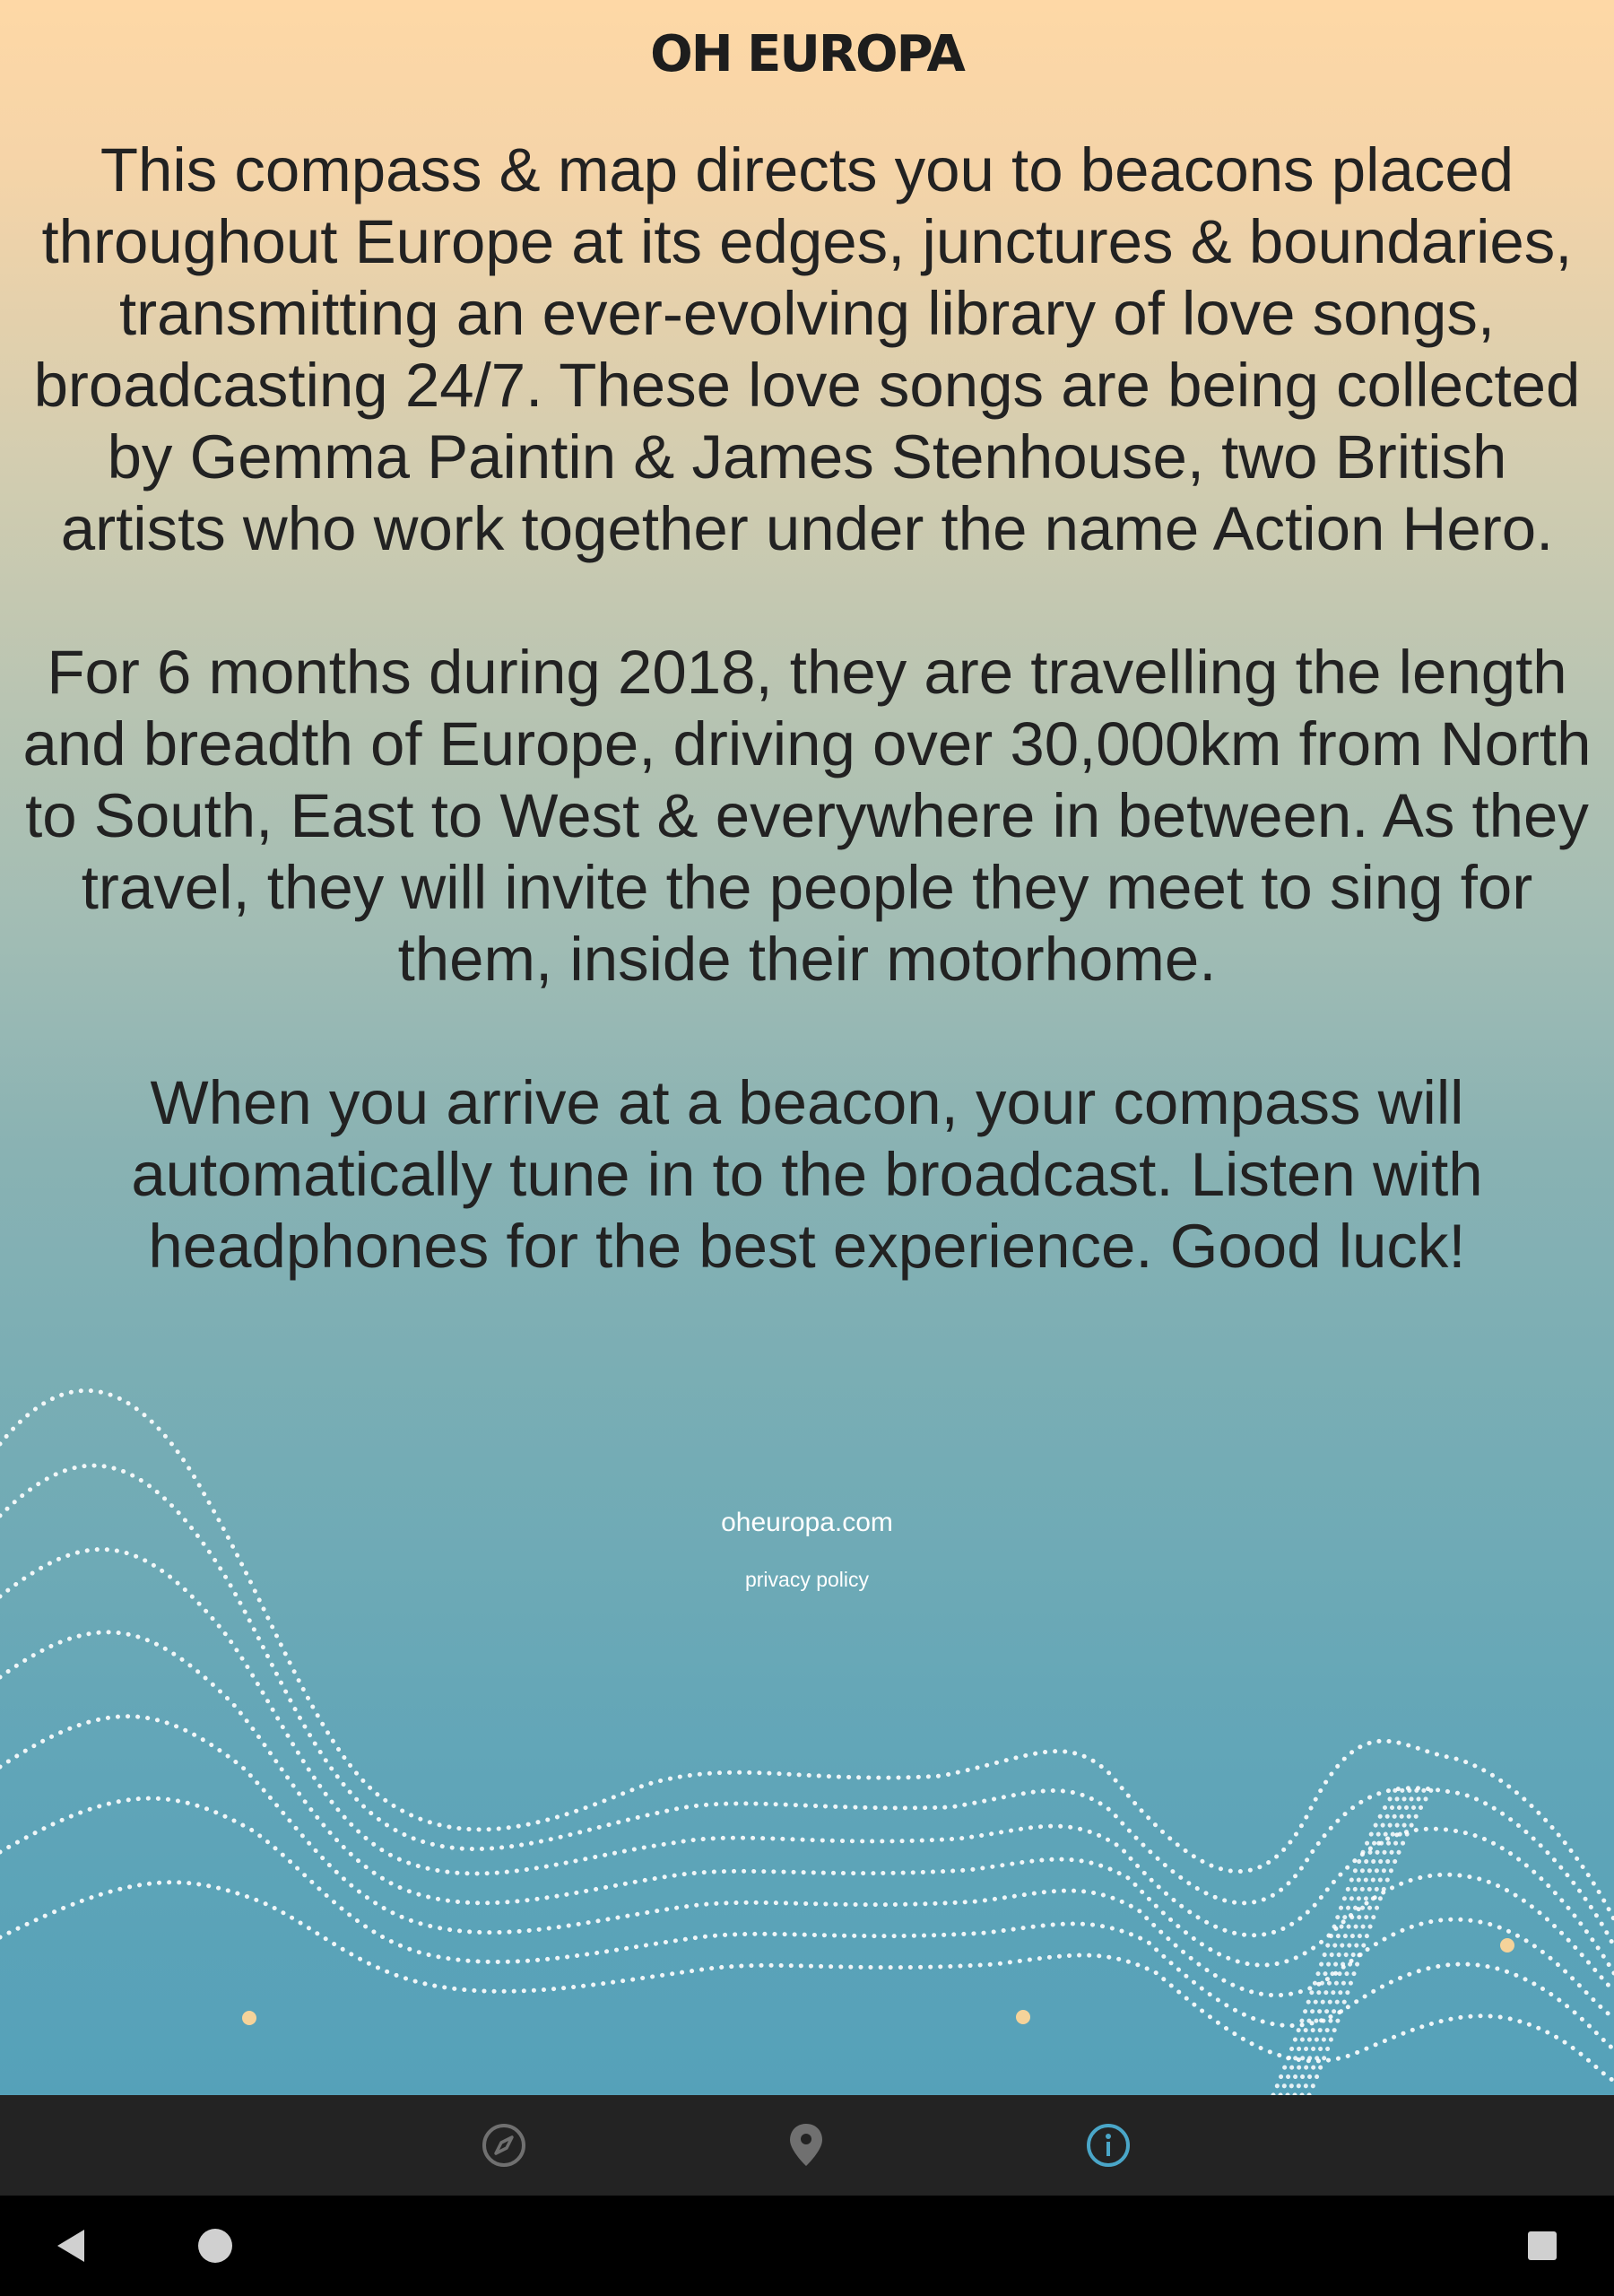  I want to click on app-title: OH EUROPA, so click(808, 54).